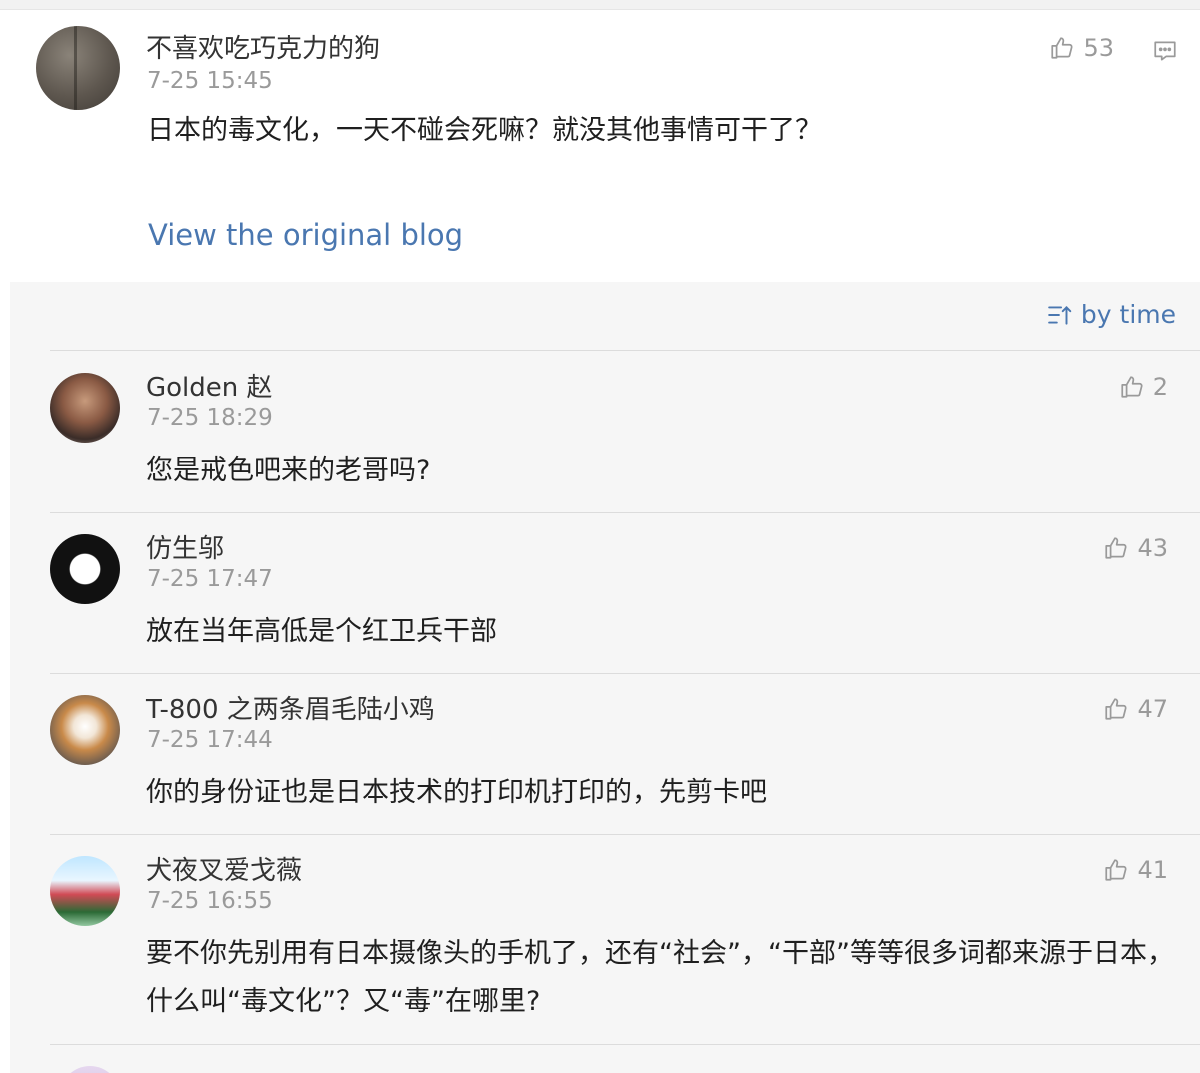 Image resolution: width=1200 pixels, height=1073 pixels. I want to click on post-timestamp: 7-25 15:45, so click(210, 81).